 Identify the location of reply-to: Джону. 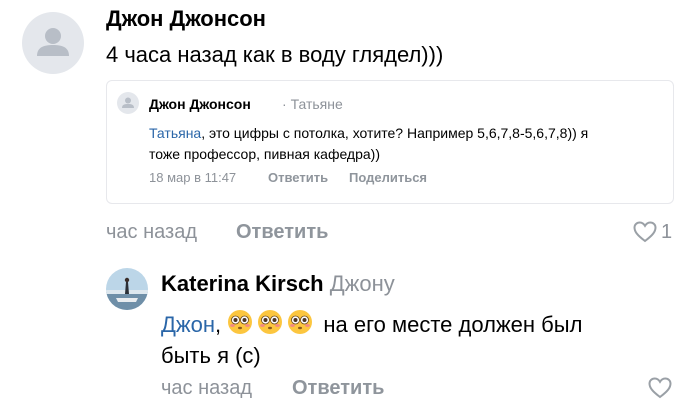
(362, 283).